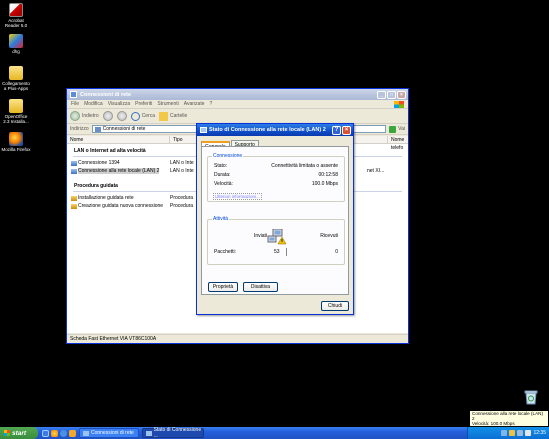  What do you see at coordinates (223, 287) in the screenshot?
I see `properties-button: Proprietà` at bounding box center [223, 287].